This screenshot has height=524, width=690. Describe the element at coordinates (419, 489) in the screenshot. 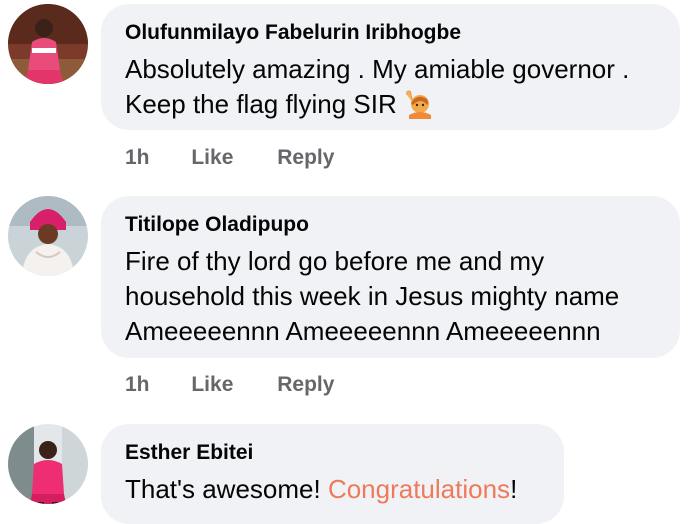

I see `highlighted-word: Congratulations` at that location.